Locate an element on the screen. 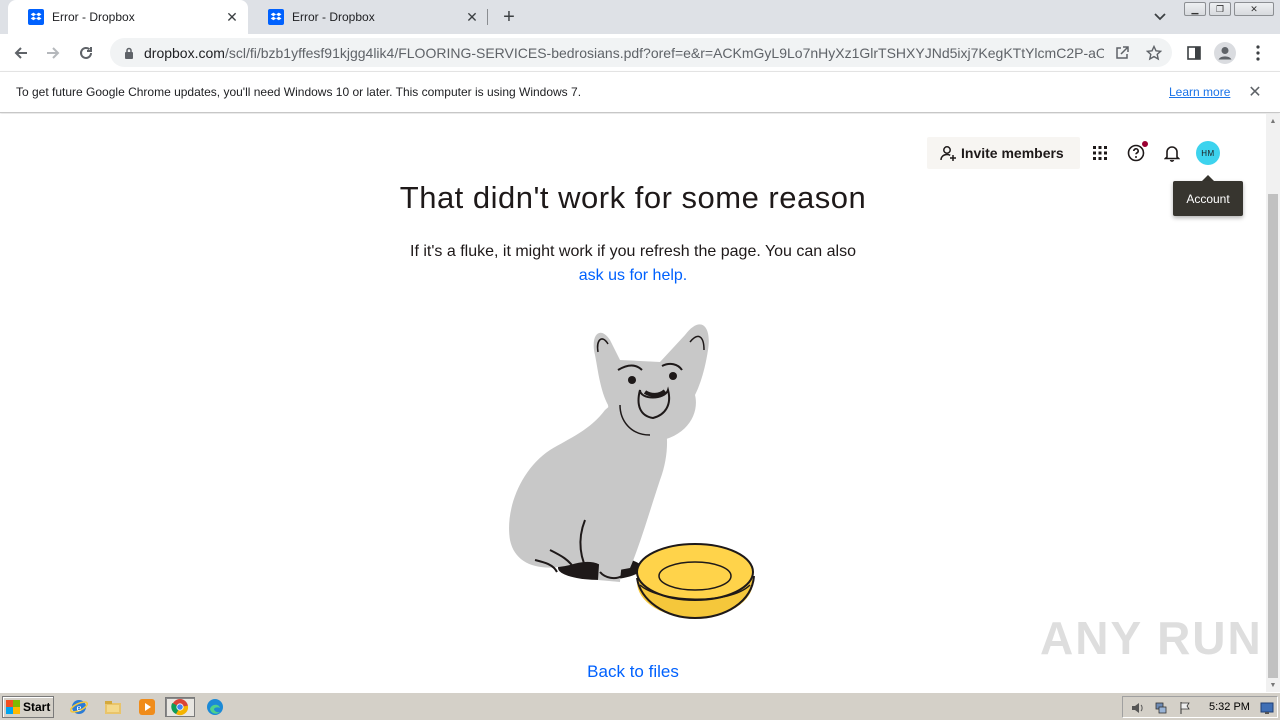 The width and height of the screenshot is (1280, 720). forward-button is located at coordinates (53, 53).